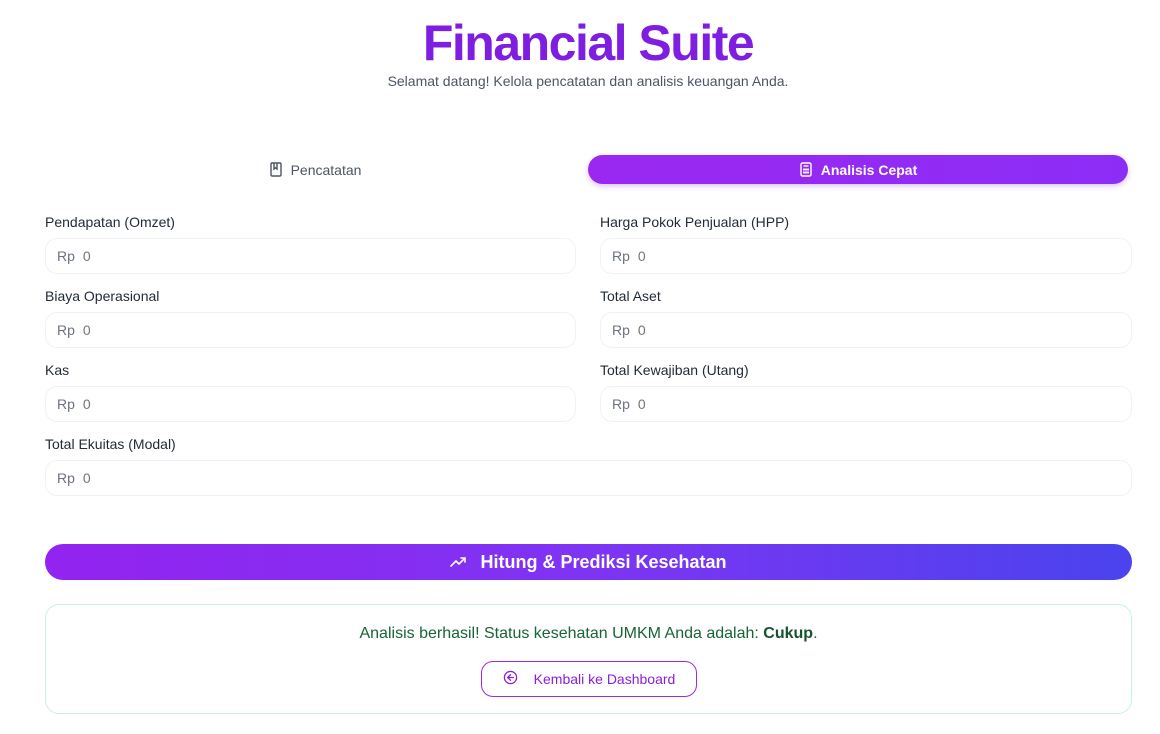 Image resolution: width=1160 pixels, height=734 pixels. Describe the element at coordinates (603, 561) in the screenshot. I see `calculate-button-label: Hitung & Prediksi Kesehatan` at that location.